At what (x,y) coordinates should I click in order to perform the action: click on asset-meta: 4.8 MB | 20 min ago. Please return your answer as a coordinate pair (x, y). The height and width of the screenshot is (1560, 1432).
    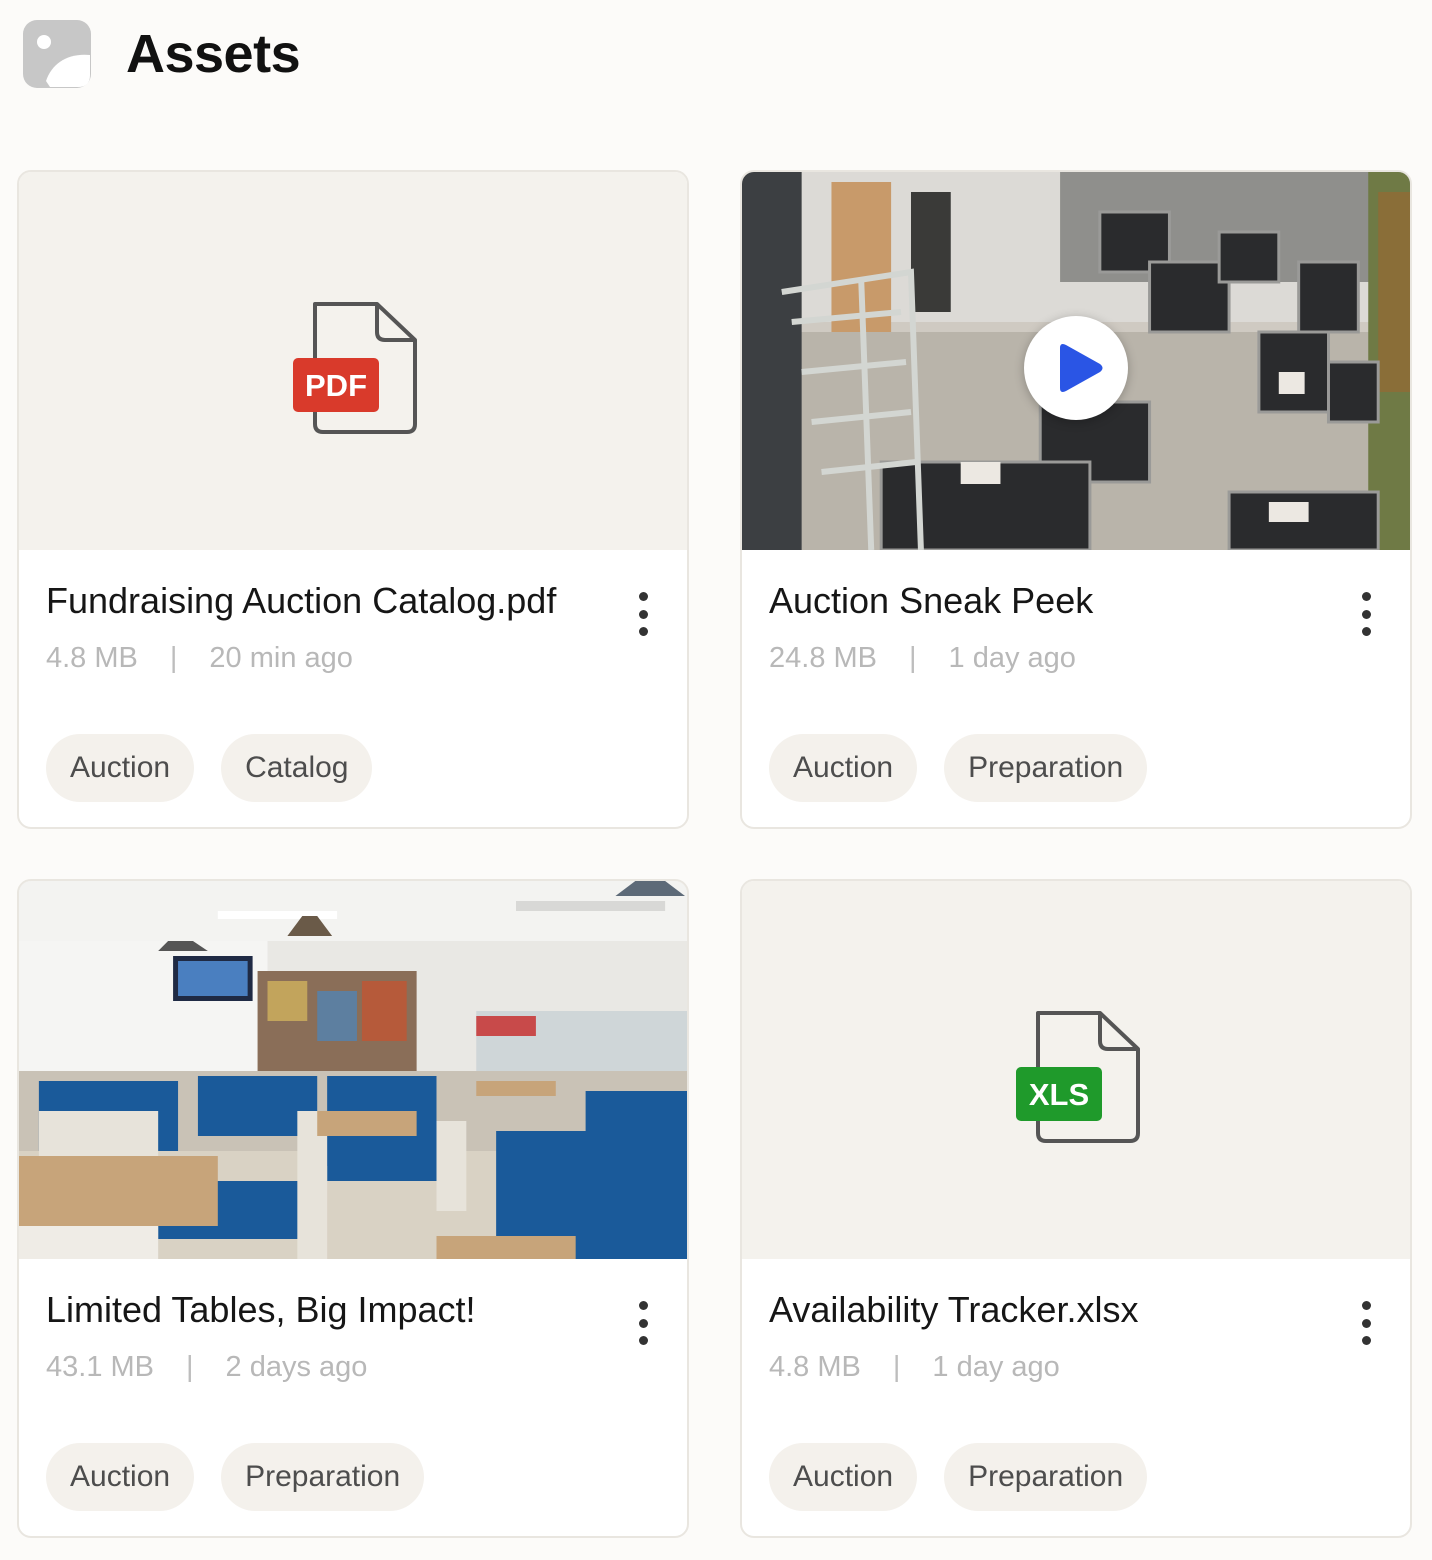
    Looking at the image, I should click on (199, 658).